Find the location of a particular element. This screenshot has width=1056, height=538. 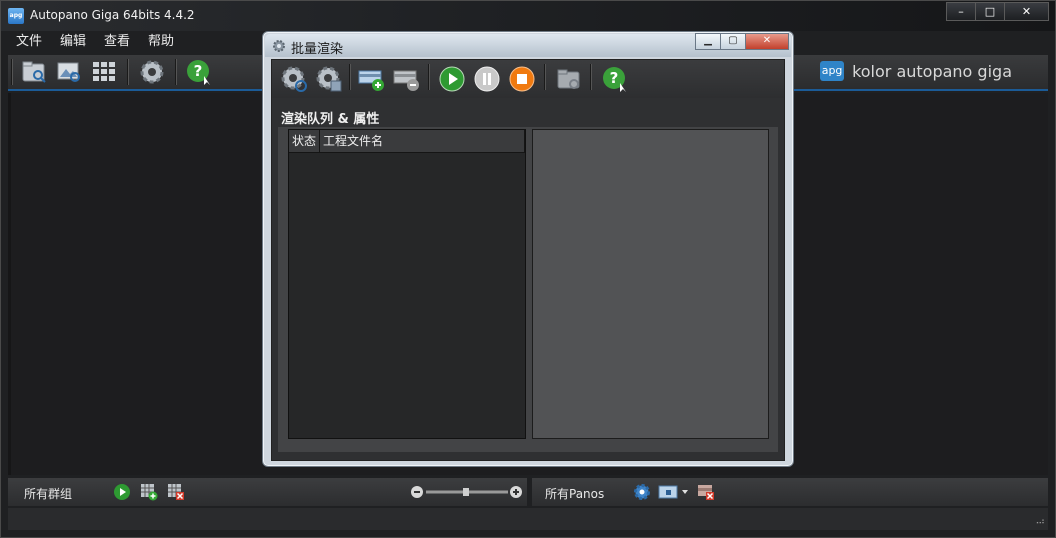

column-project-file: 工程文件名 is located at coordinates (422, 141).